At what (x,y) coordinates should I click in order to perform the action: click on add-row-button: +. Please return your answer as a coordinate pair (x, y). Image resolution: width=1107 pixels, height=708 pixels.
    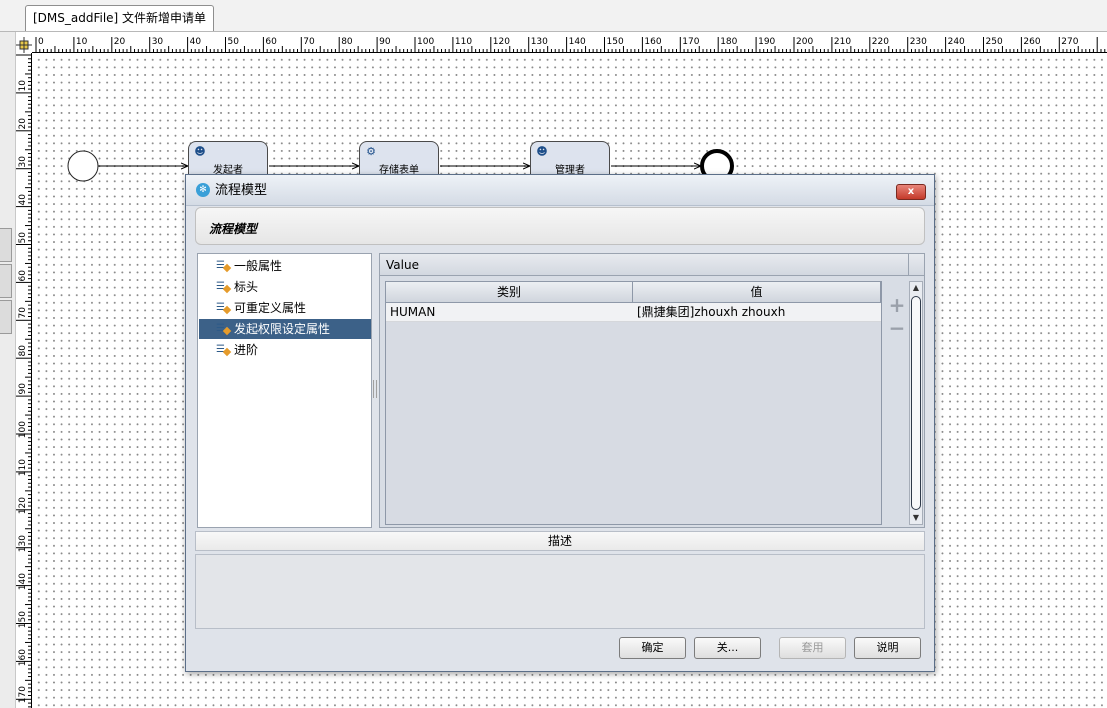
    Looking at the image, I should click on (897, 305).